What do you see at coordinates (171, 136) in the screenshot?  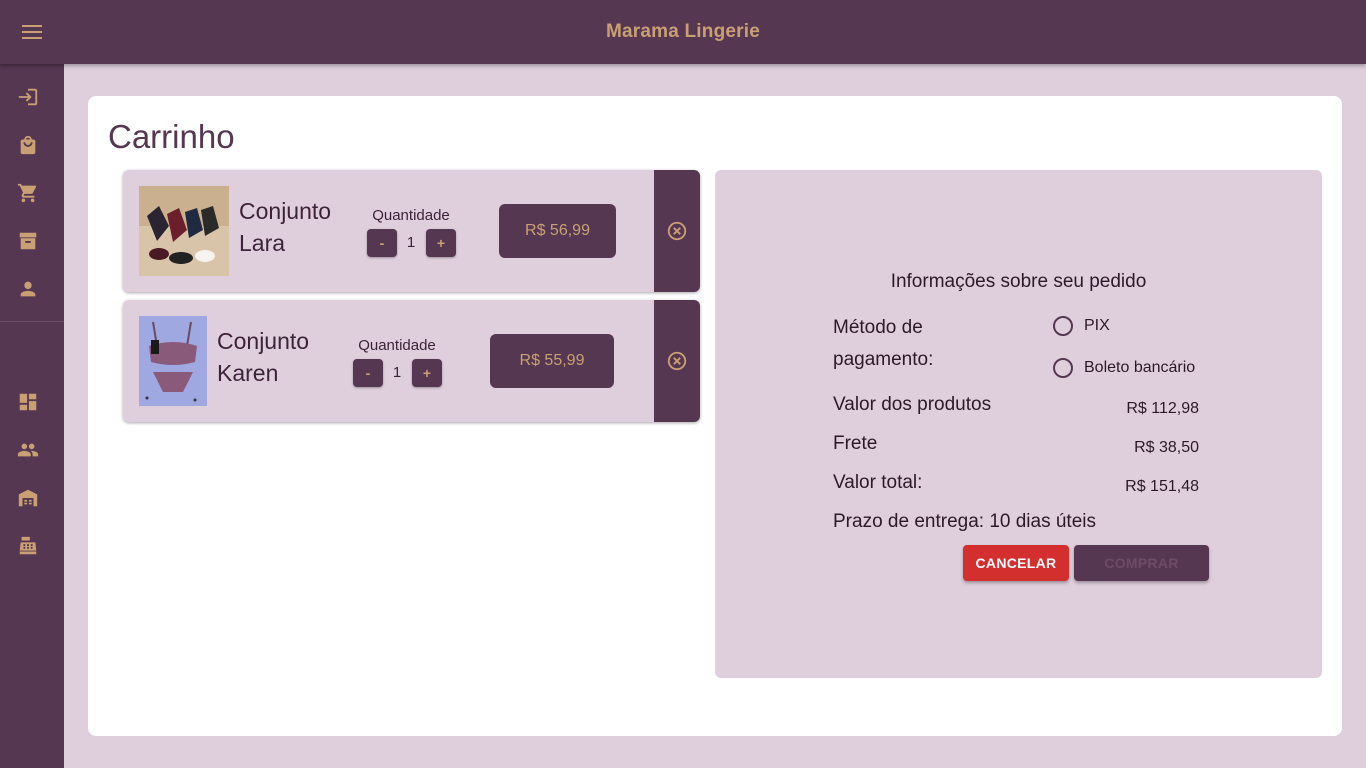 I see `page-title: Carrinho` at bounding box center [171, 136].